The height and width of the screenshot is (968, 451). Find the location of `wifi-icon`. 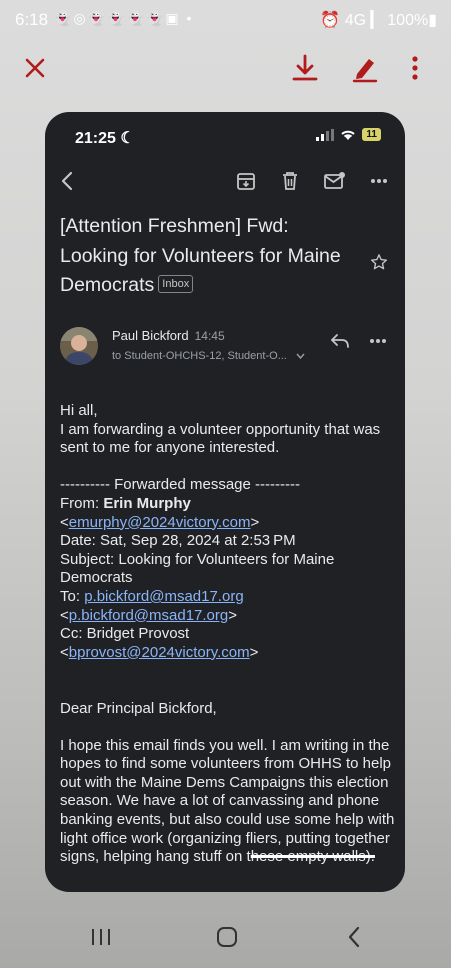

wifi-icon is located at coordinates (348, 135).